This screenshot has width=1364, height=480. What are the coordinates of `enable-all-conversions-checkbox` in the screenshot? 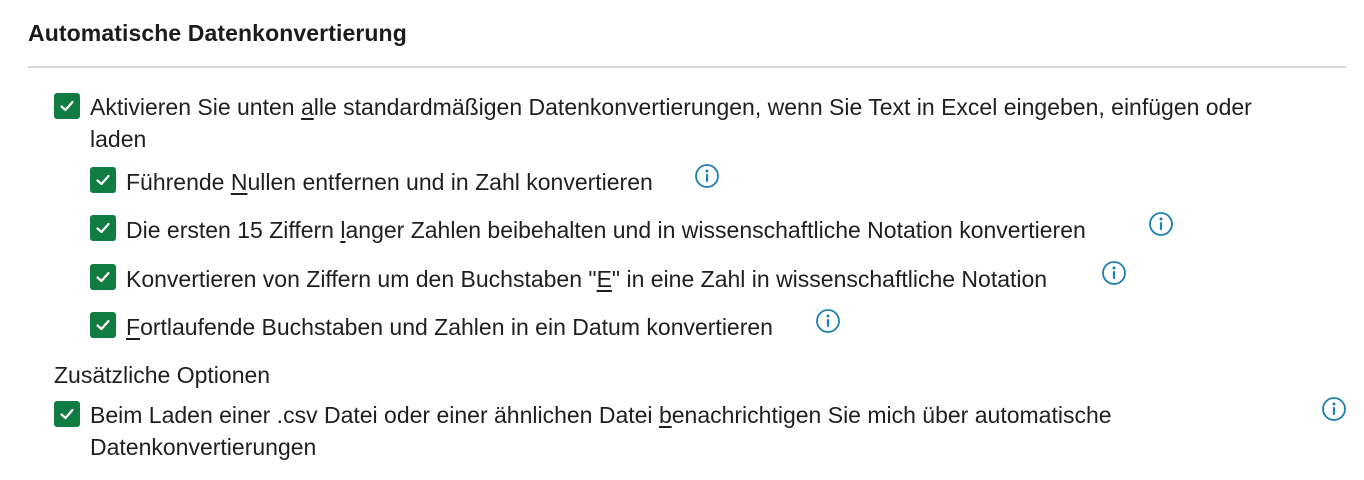 It's located at (67, 106).